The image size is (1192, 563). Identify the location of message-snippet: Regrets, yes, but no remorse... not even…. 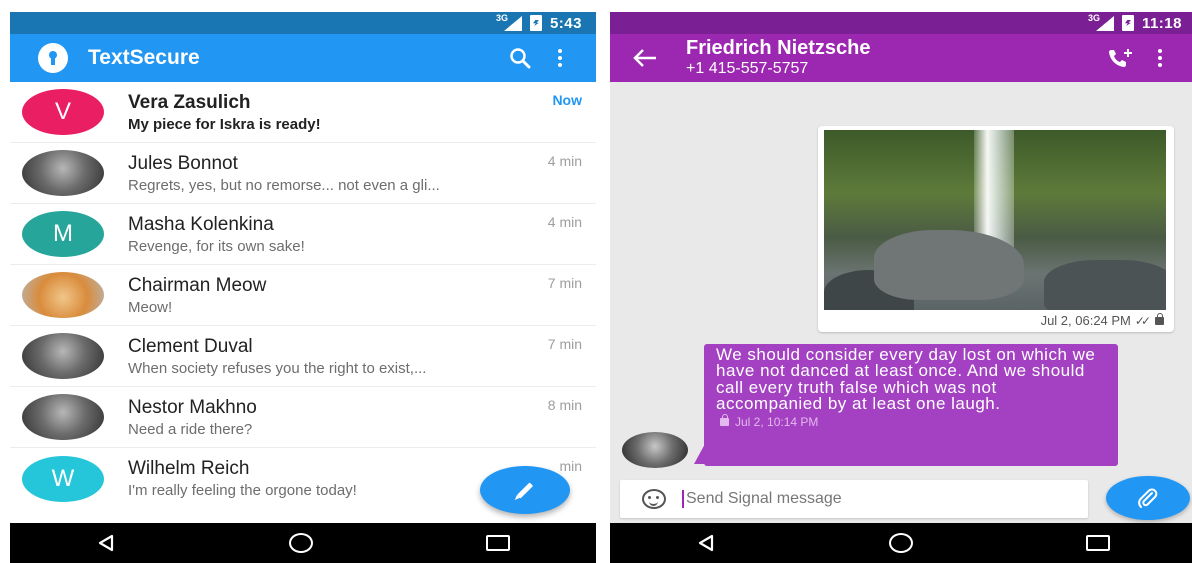
(284, 185).